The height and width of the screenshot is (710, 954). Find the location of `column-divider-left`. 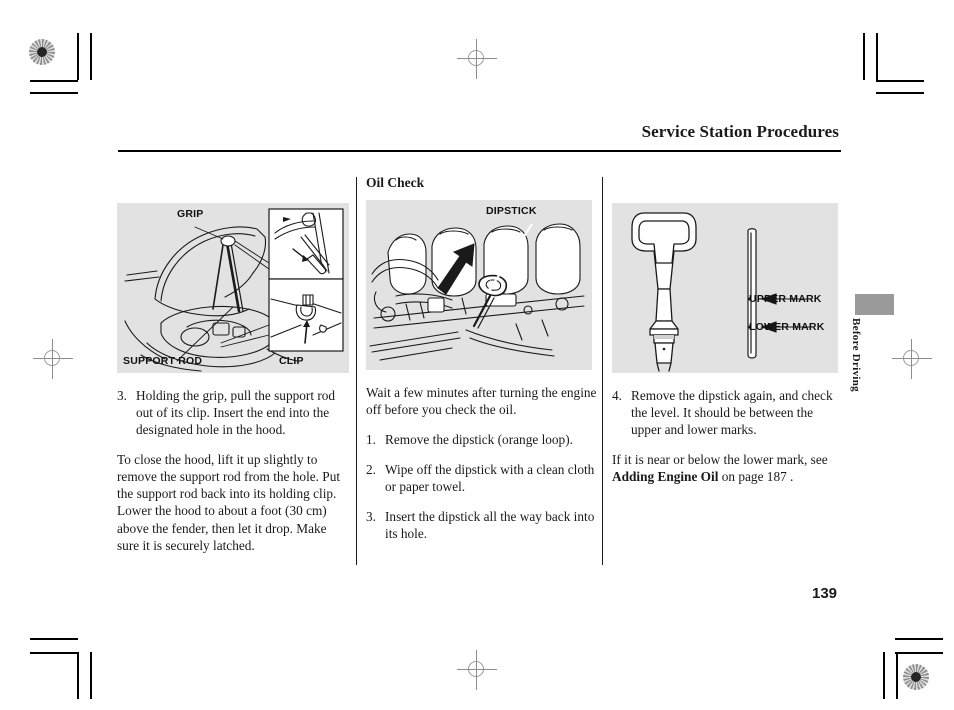

column-divider-left is located at coordinates (357, 371).